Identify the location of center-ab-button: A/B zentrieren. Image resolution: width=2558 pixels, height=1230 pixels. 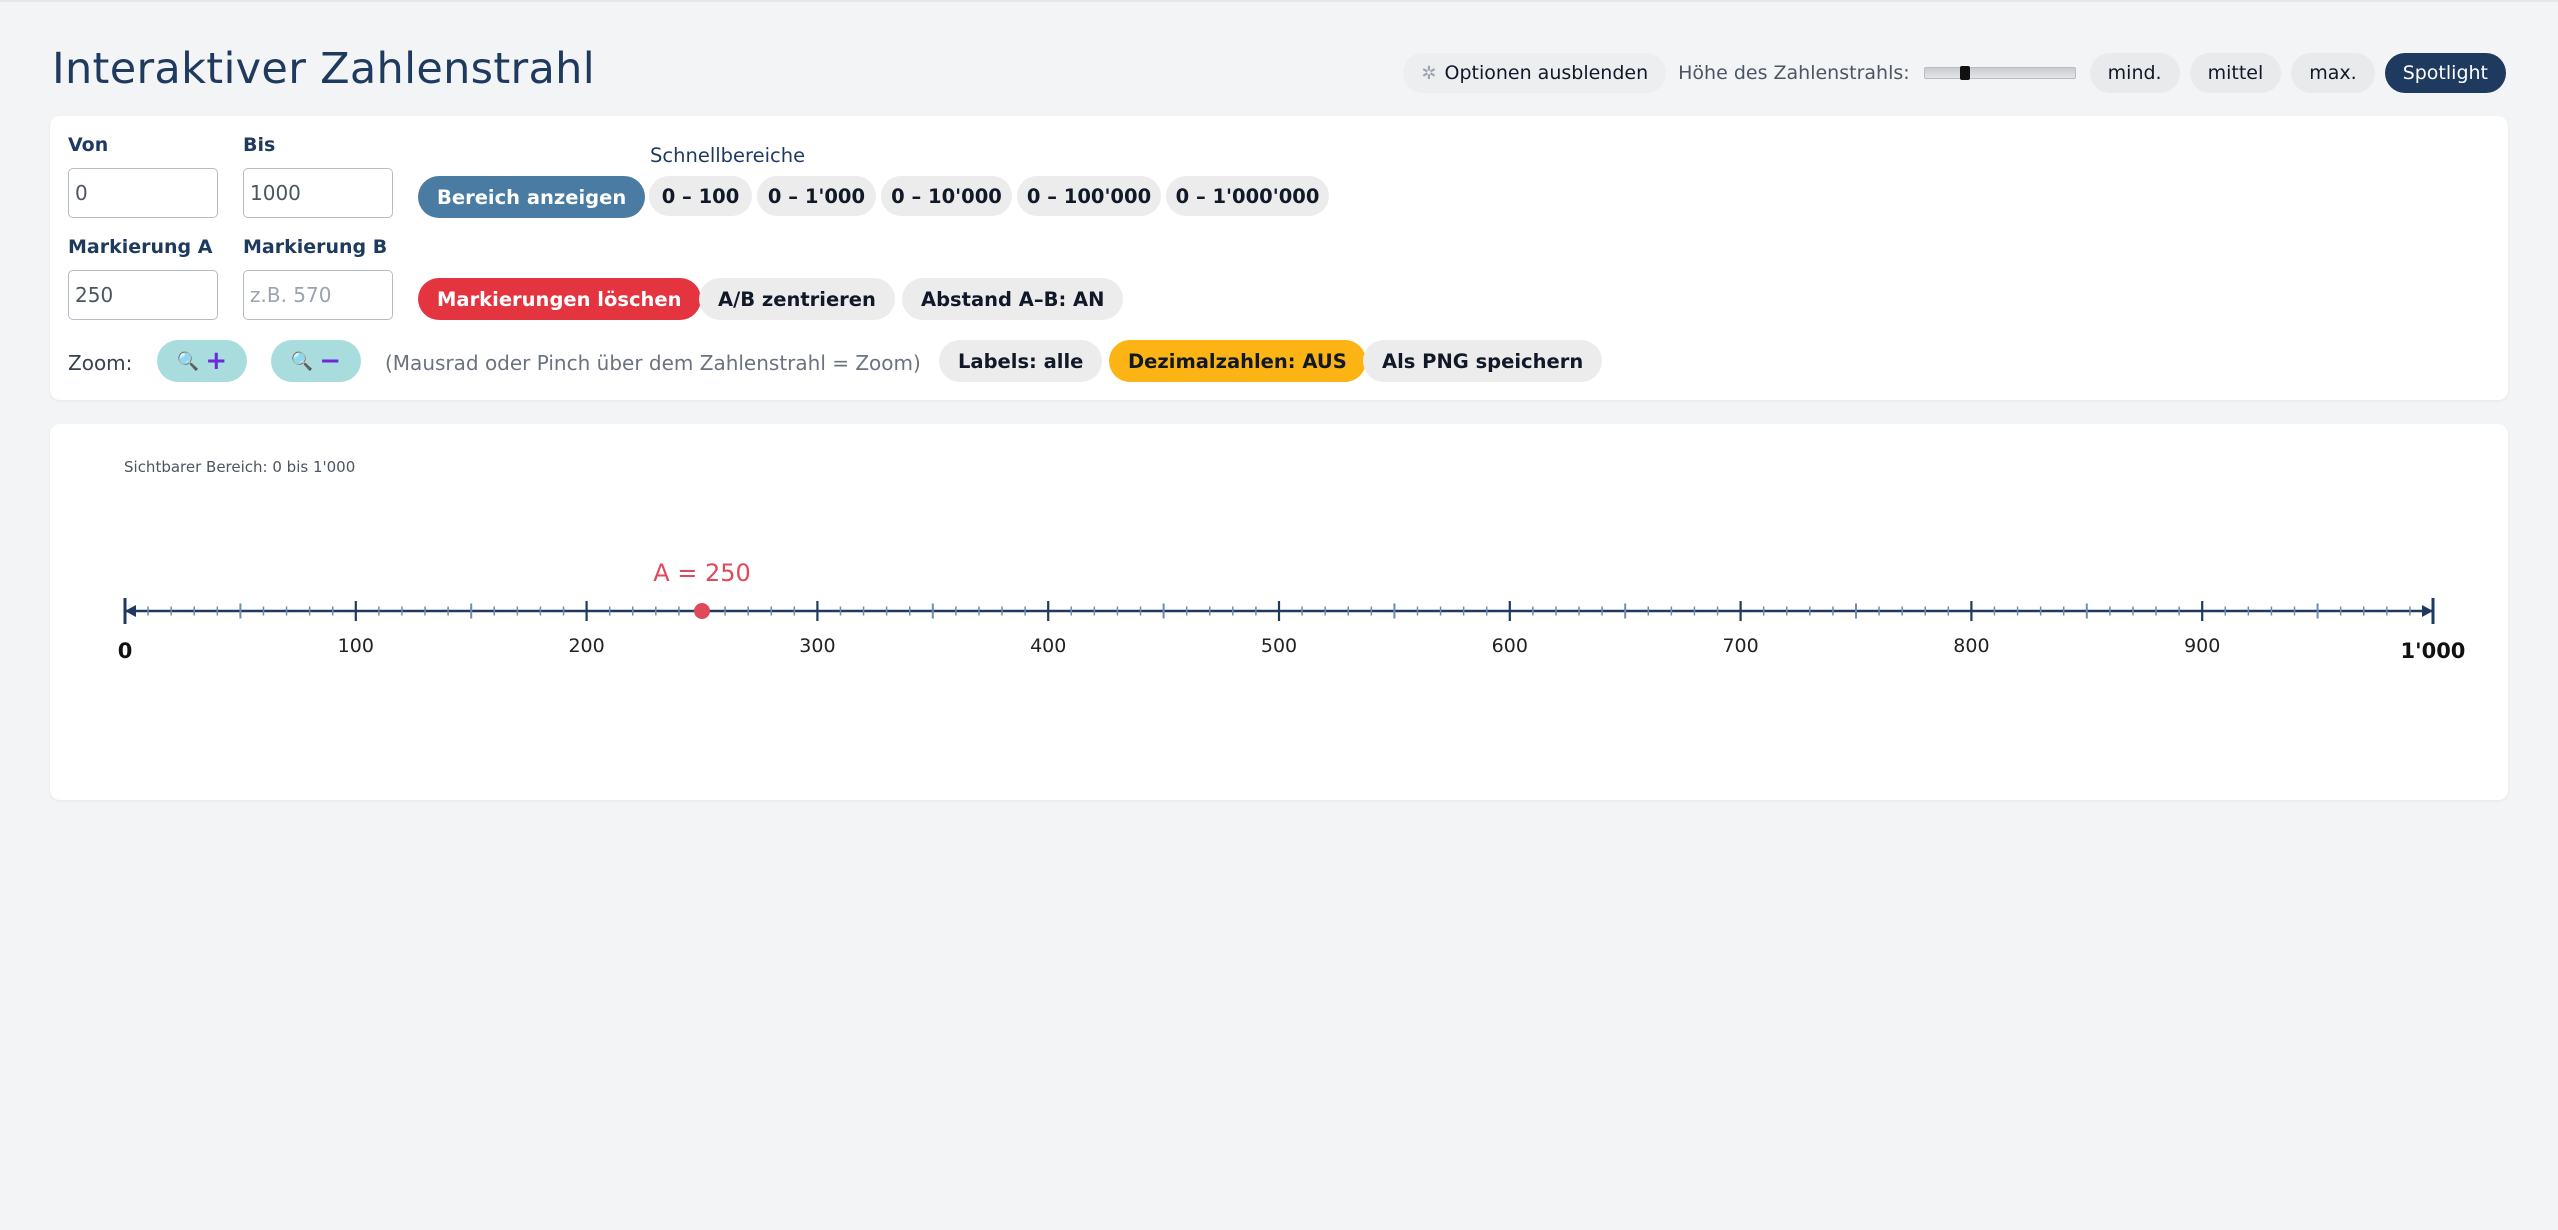
(797, 299).